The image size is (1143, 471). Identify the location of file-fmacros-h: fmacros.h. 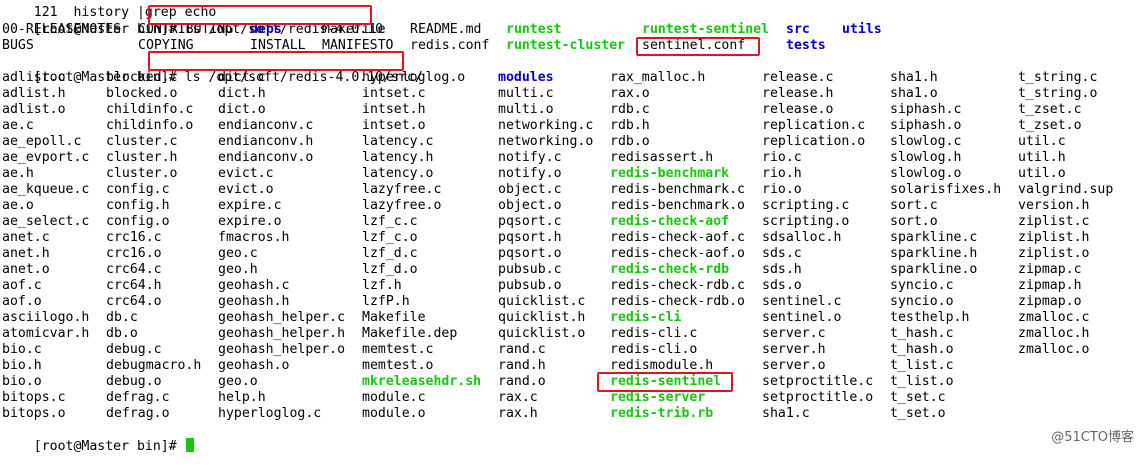
(254, 237).